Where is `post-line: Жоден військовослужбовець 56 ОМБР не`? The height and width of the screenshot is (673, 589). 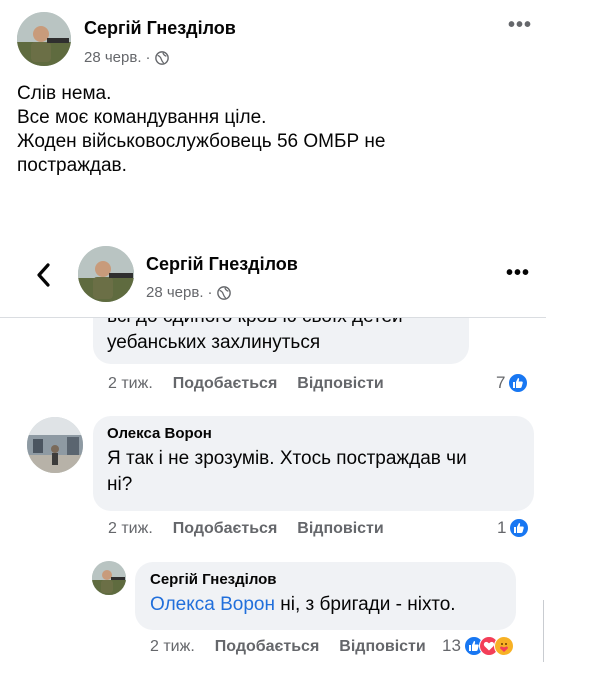
post-line: Жоден військовослужбовець 56 ОМБР не is located at coordinates (201, 141).